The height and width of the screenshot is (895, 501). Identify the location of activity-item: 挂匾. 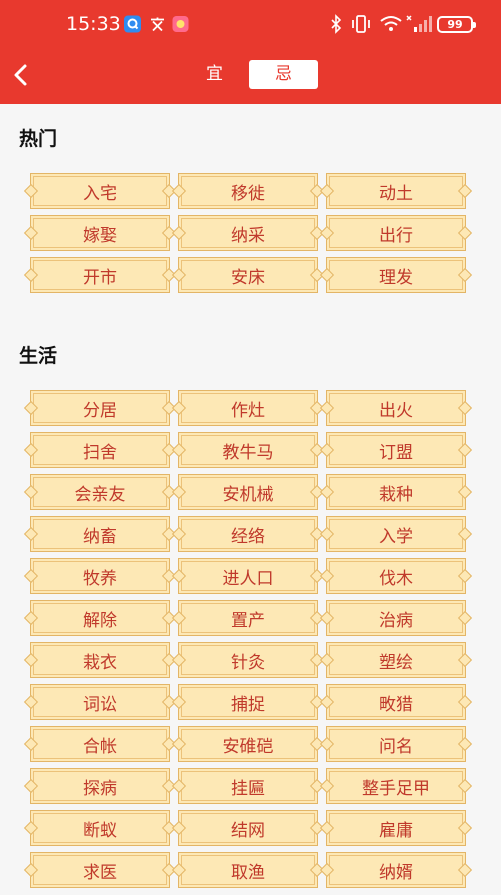
(248, 786).